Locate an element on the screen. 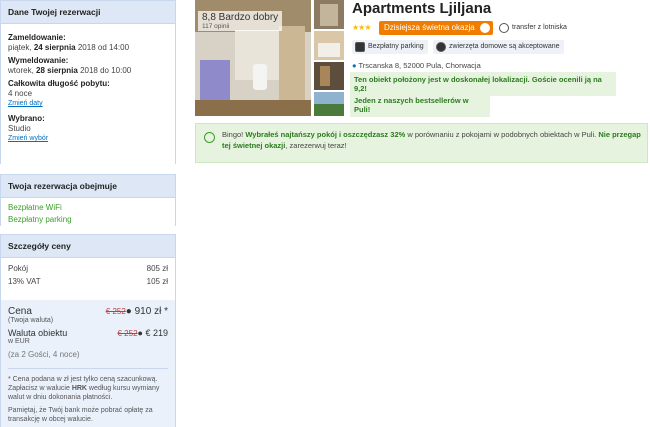 The image size is (650, 427). rating-badge: 8,8 Bardzo dobry 117 opinii is located at coordinates (240, 21).